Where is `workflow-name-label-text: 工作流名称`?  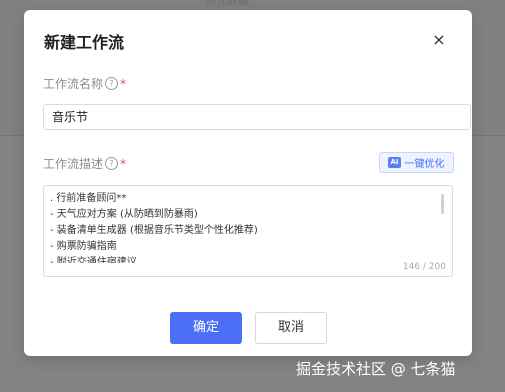 workflow-name-label-text: 工作流名称 is located at coordinates (73, 84).